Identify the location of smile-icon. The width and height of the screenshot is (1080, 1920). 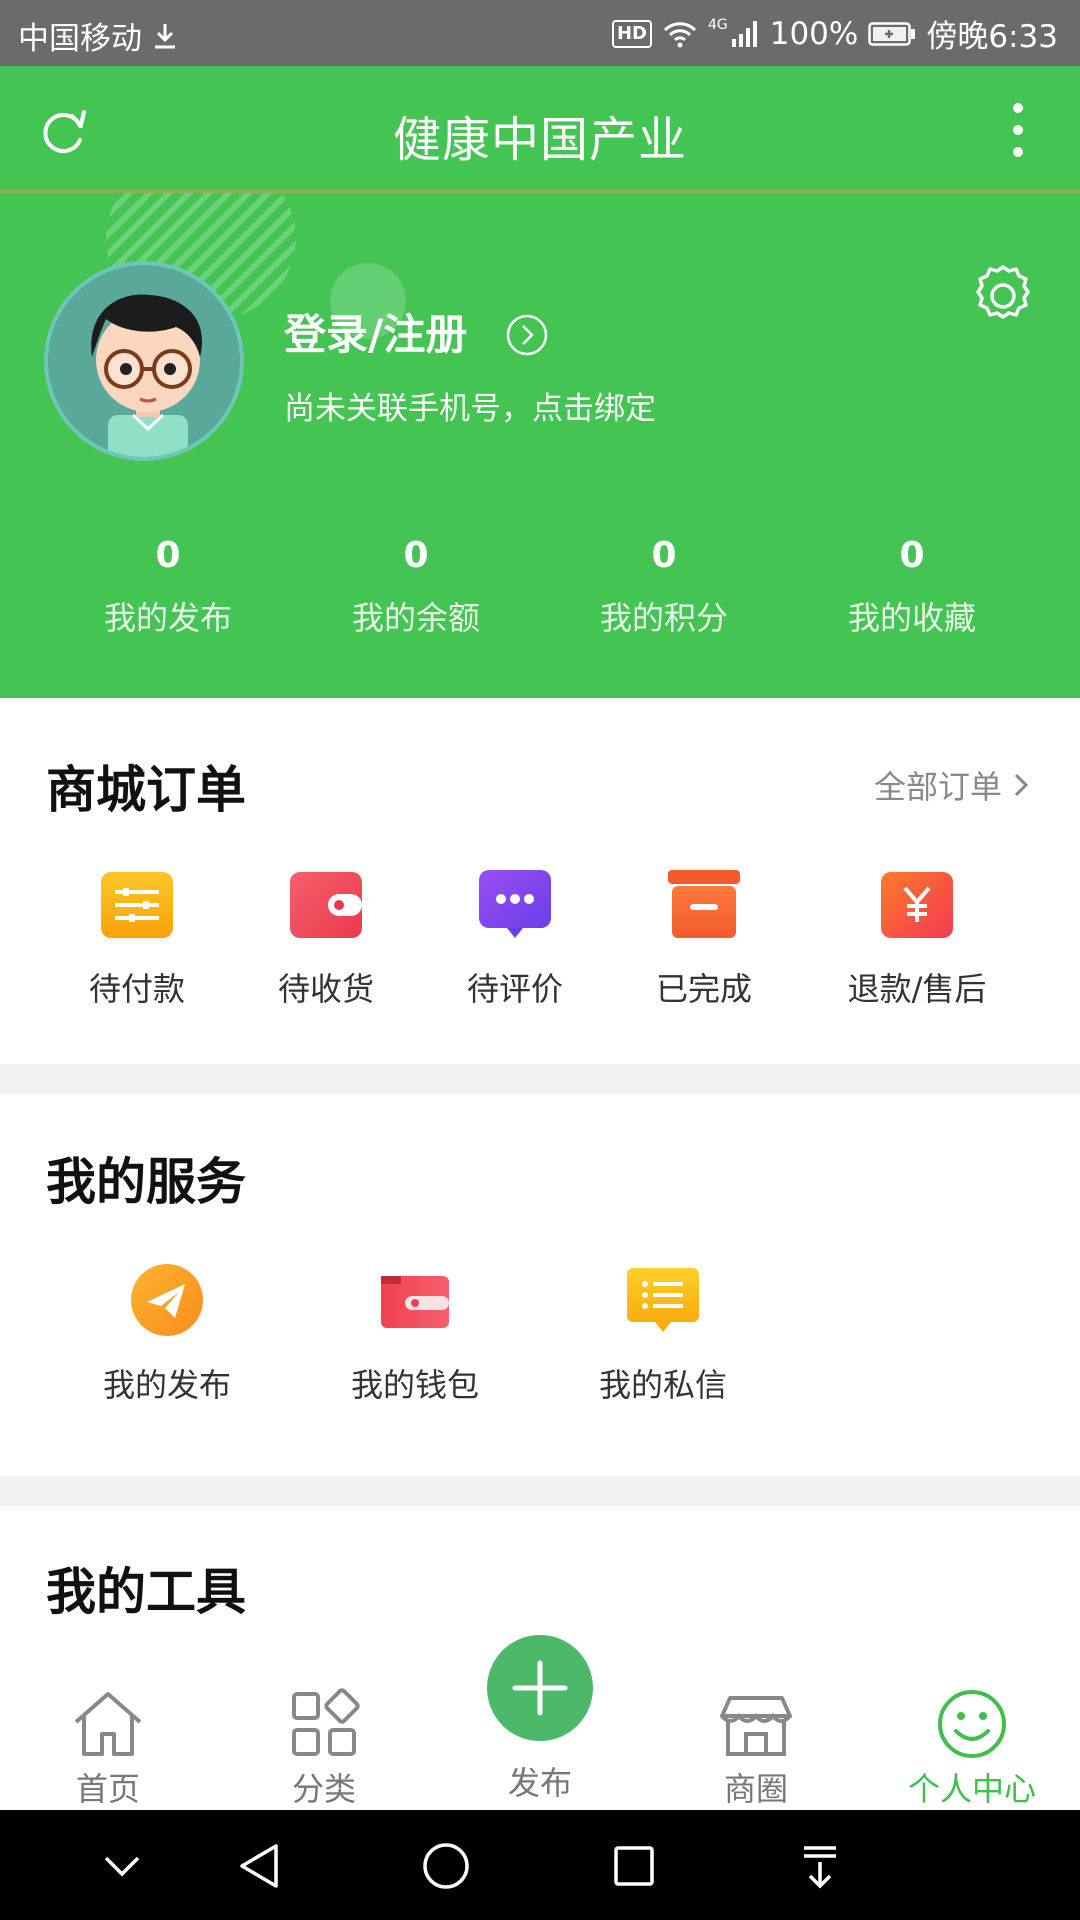
(972, 1724).